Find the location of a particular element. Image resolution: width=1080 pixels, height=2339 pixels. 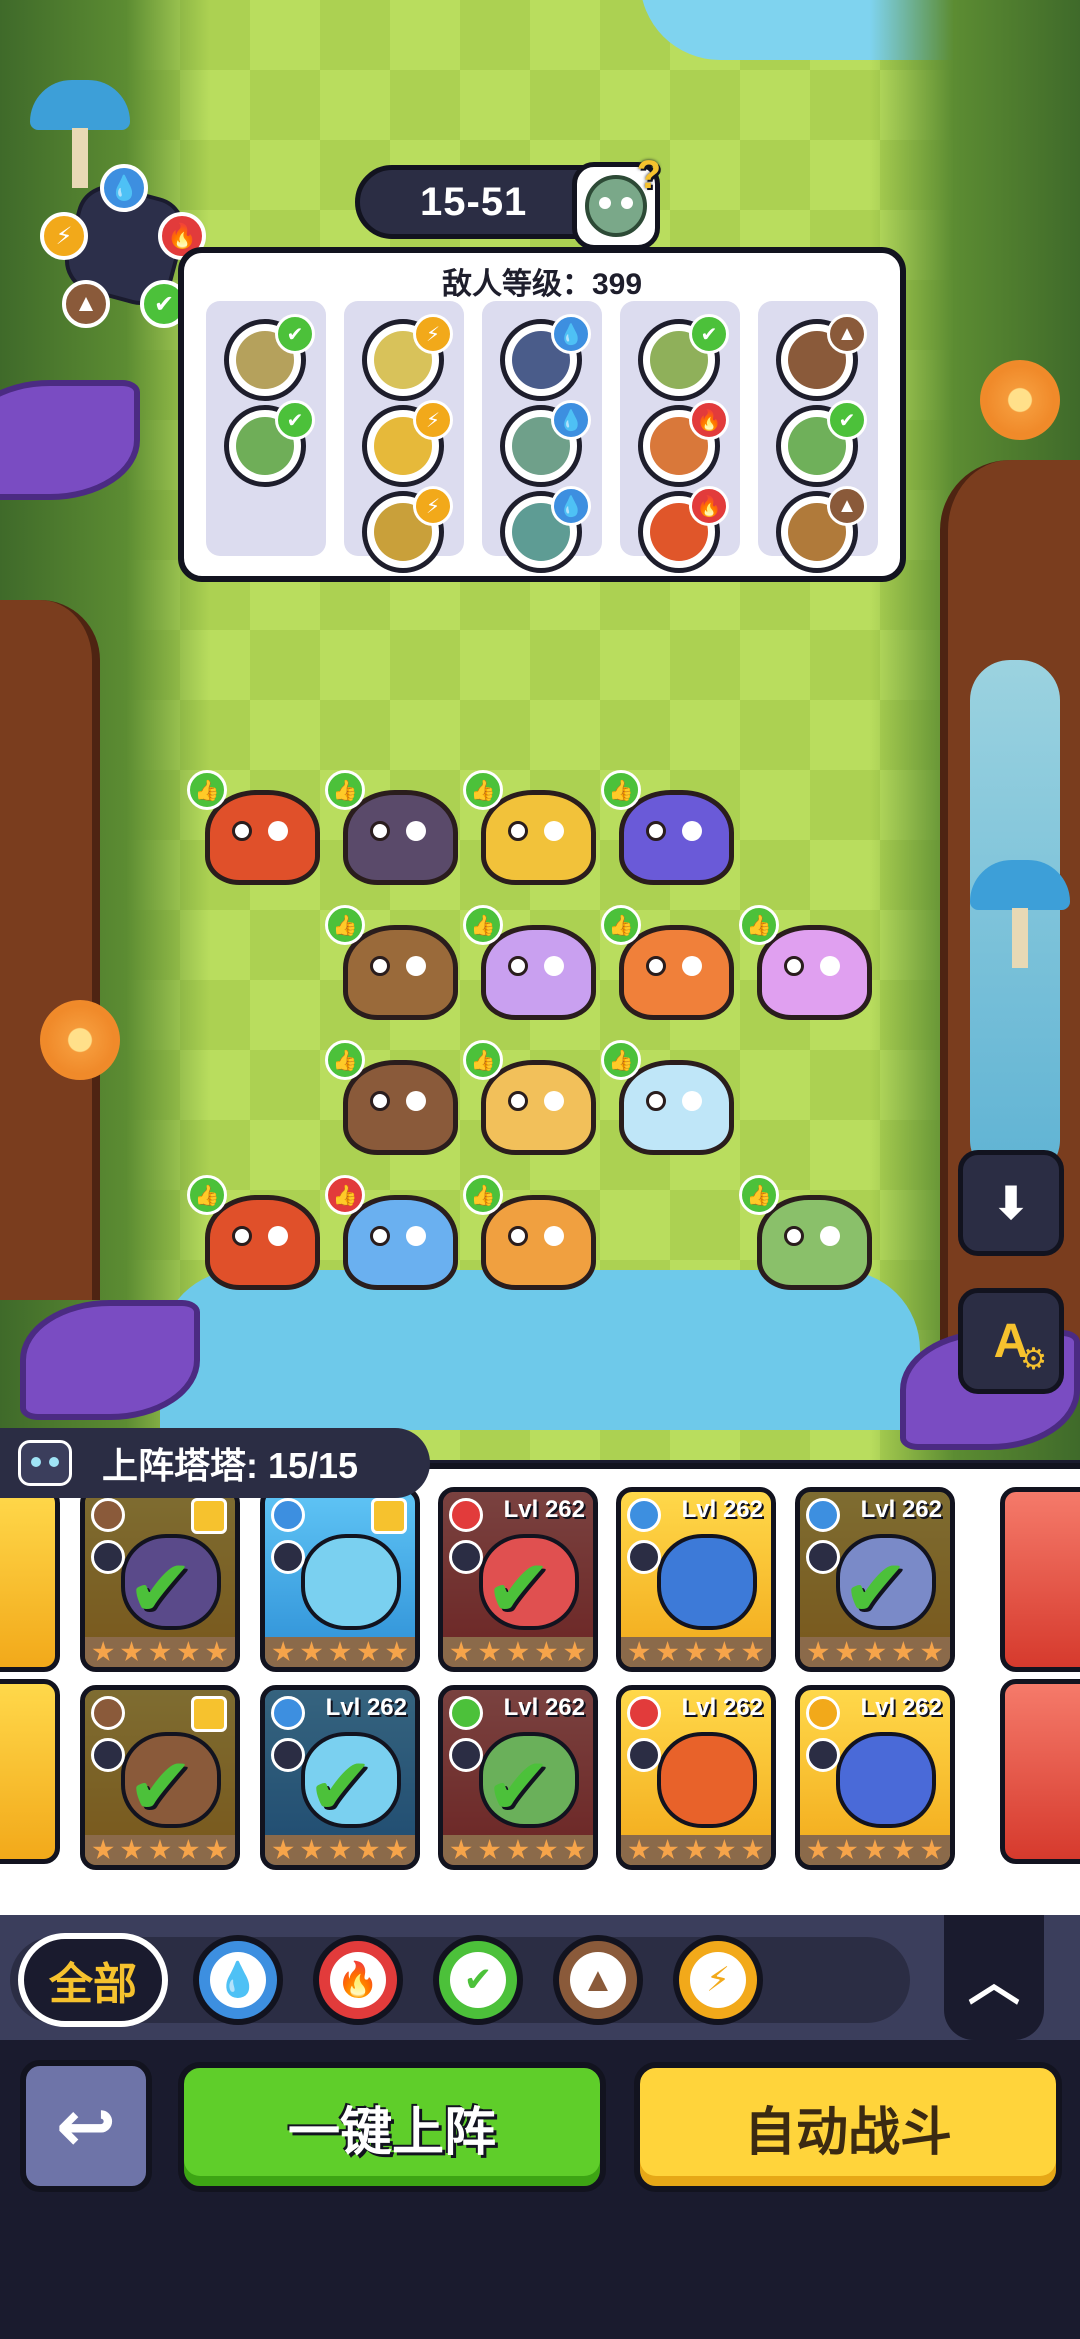

nature-element-icon: ✔ is located at coordinates (478, 1980).